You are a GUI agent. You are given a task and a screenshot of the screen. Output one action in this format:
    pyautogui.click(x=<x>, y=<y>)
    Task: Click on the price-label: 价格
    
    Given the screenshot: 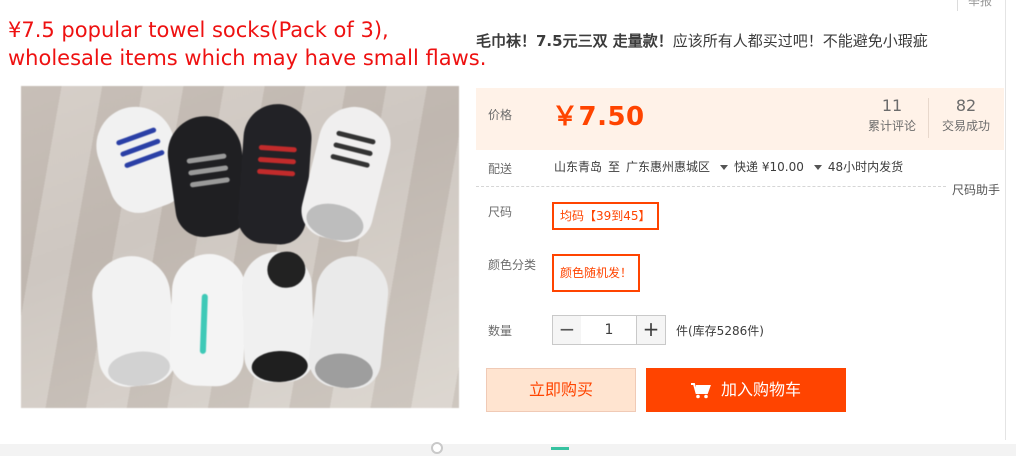 What is the action you would take?
    pyautogui.click(x=500, y=115)
    